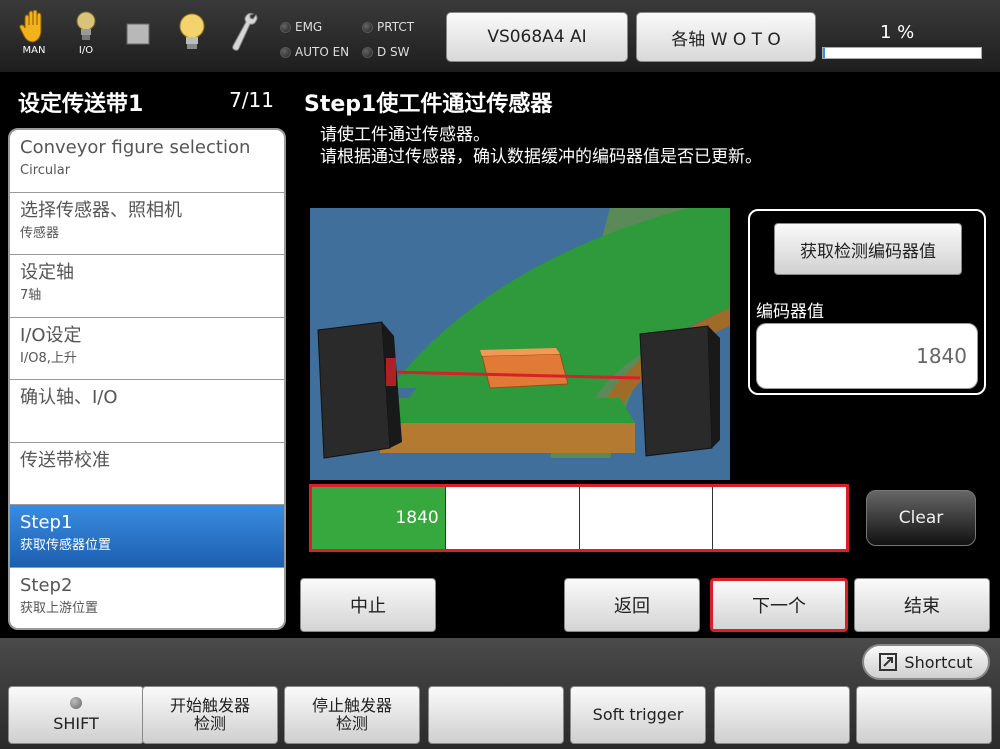  What do you see at coordinates (428, 104) in the screenshot?
I see `page-title: Step1使工件通过传感器` at bounding box center [428, 104].